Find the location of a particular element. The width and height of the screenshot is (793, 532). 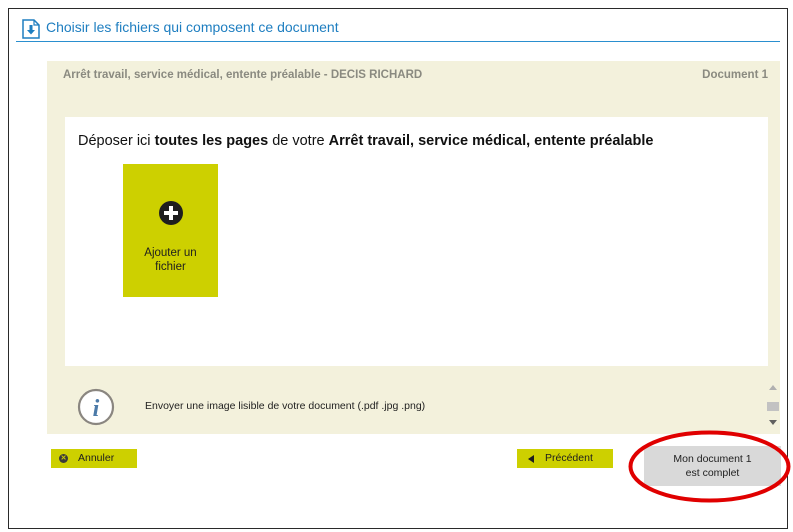

download-document-icon is located at coordinates (31, 29).